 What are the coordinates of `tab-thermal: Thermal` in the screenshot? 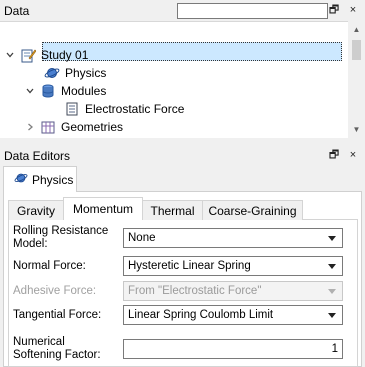 It's located at (172, 210).